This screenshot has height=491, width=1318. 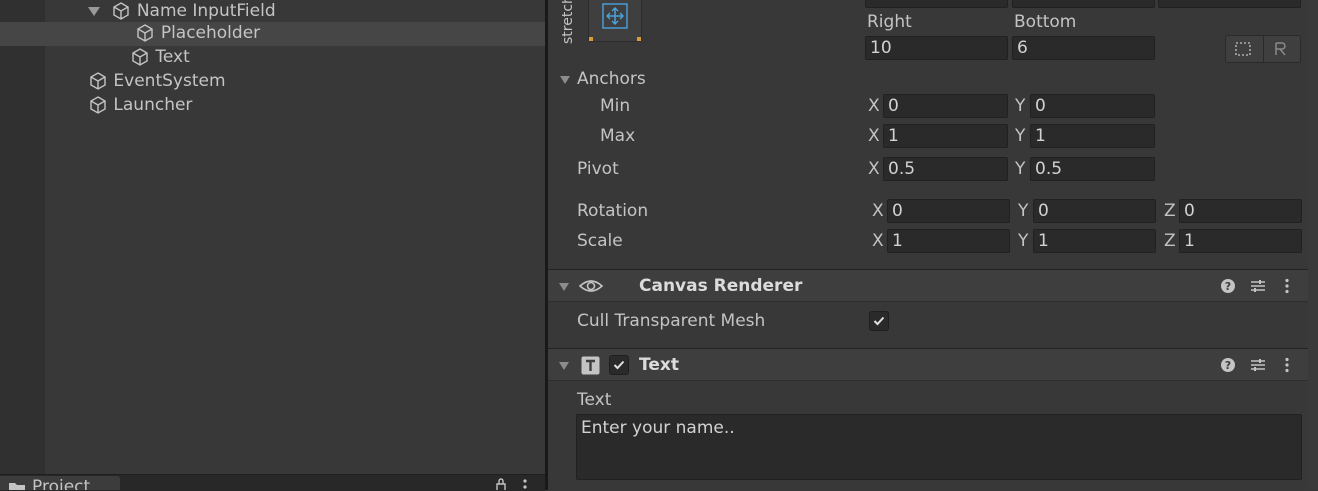 What do you see at coordinates (948, 241) in the screenshot?
I see `scale-x-field: 1` at bounding box center [948, 241].